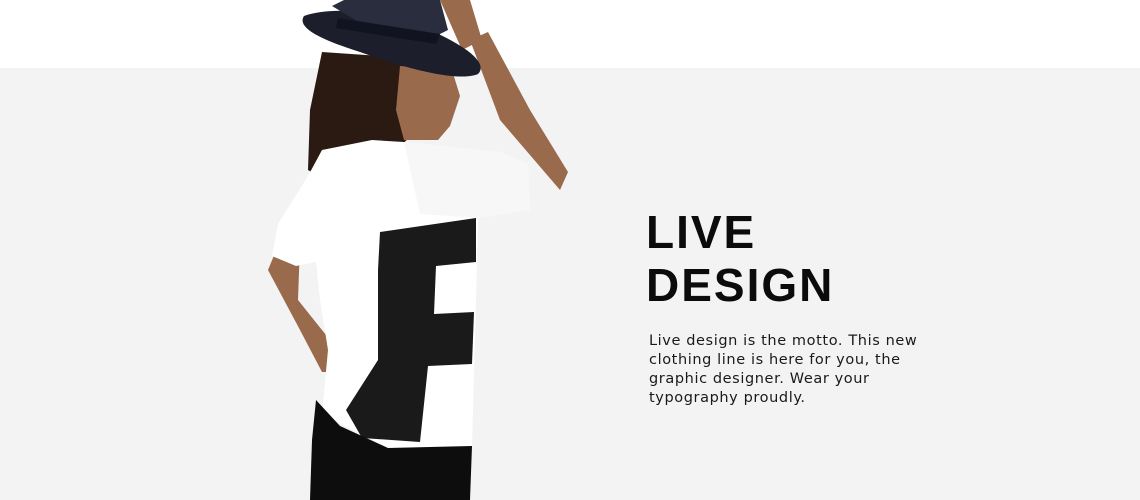 This screenshot has height=500, width=1140. I want to click on hero-headline: LIVE DESIGN, so click(796, 259).